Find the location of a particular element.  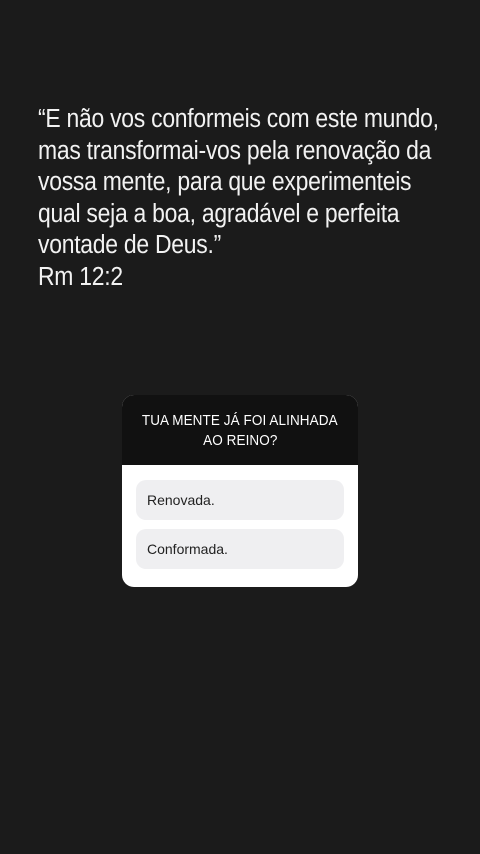

poll-question-line-1: TUA MENTE JÁ FOI ALINHADA is located at coordinates (240, 420).